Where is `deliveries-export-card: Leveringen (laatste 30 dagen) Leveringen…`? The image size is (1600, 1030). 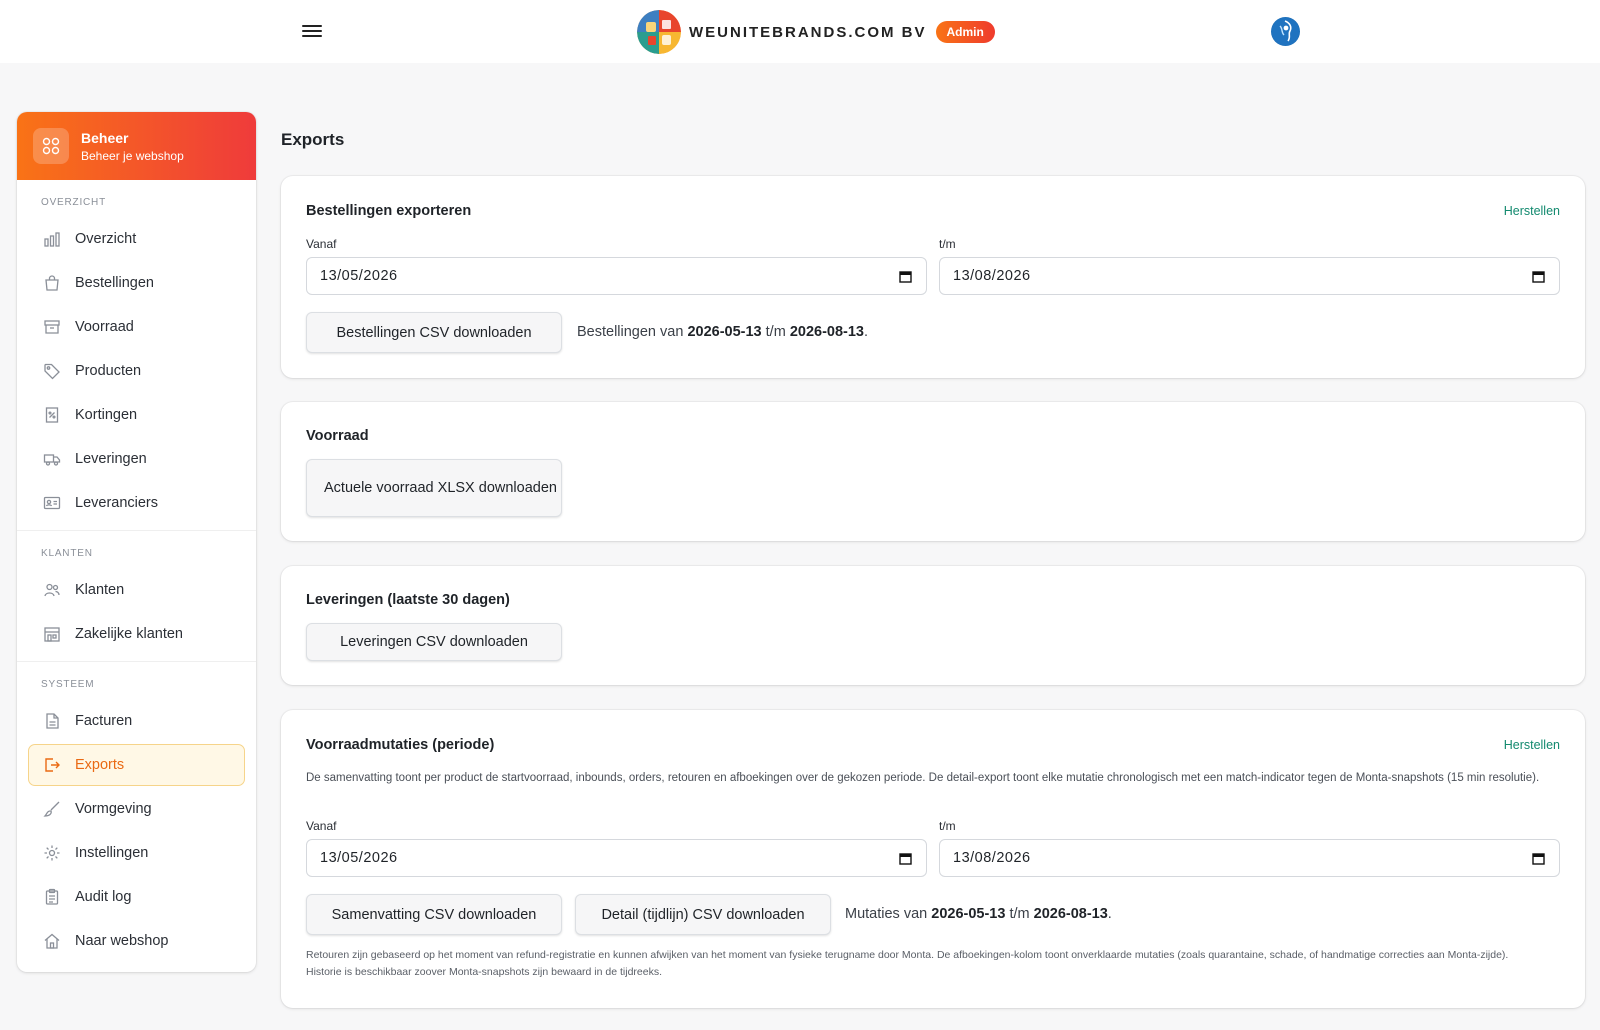
deliveries-export-card: Leveringen (laatste 30 dagen) Leveringen… is located at coordinates (933, 625).